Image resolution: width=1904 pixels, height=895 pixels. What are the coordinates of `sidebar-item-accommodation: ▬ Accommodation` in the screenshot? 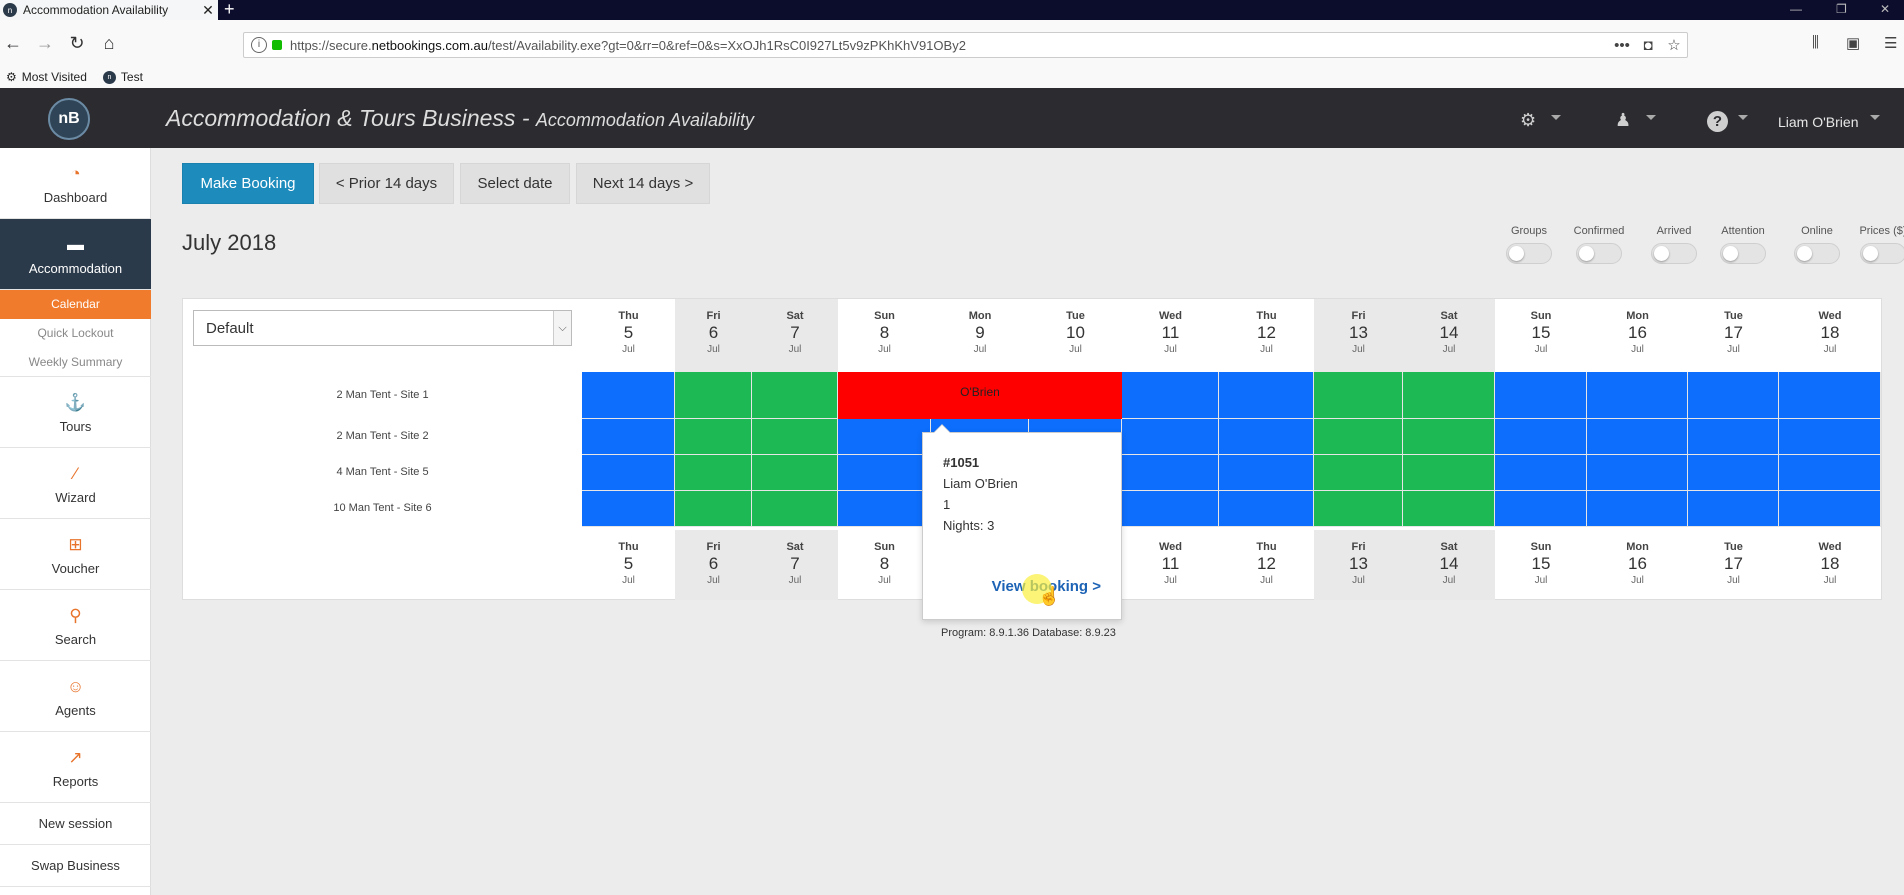 It's located at (75, 254).